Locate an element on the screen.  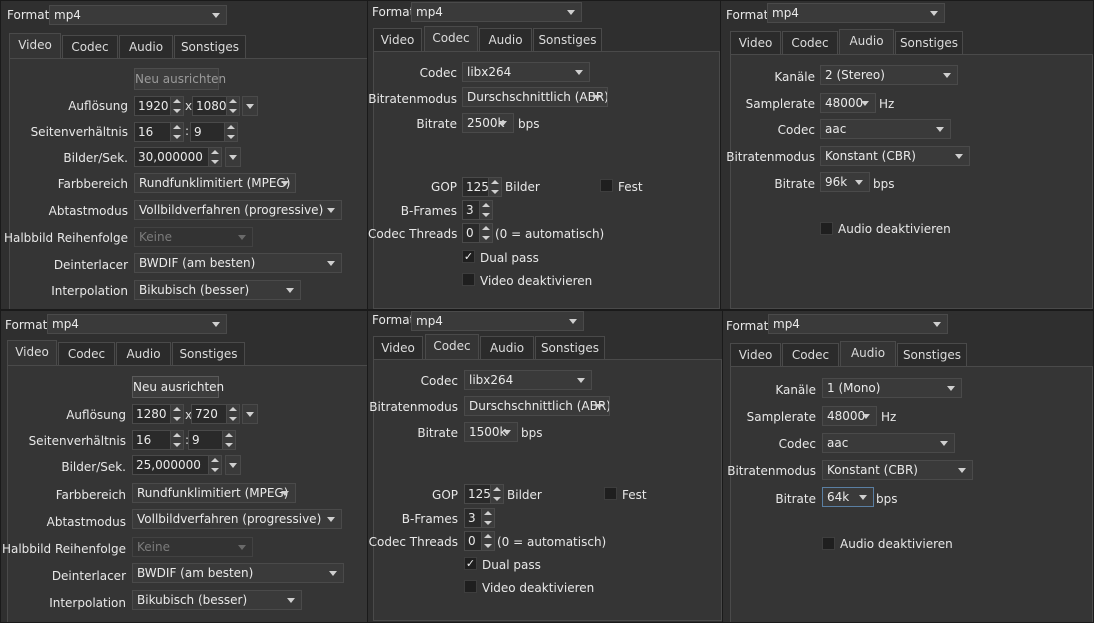
width-spinbox: 1280 is located at coordinates (158, 414).